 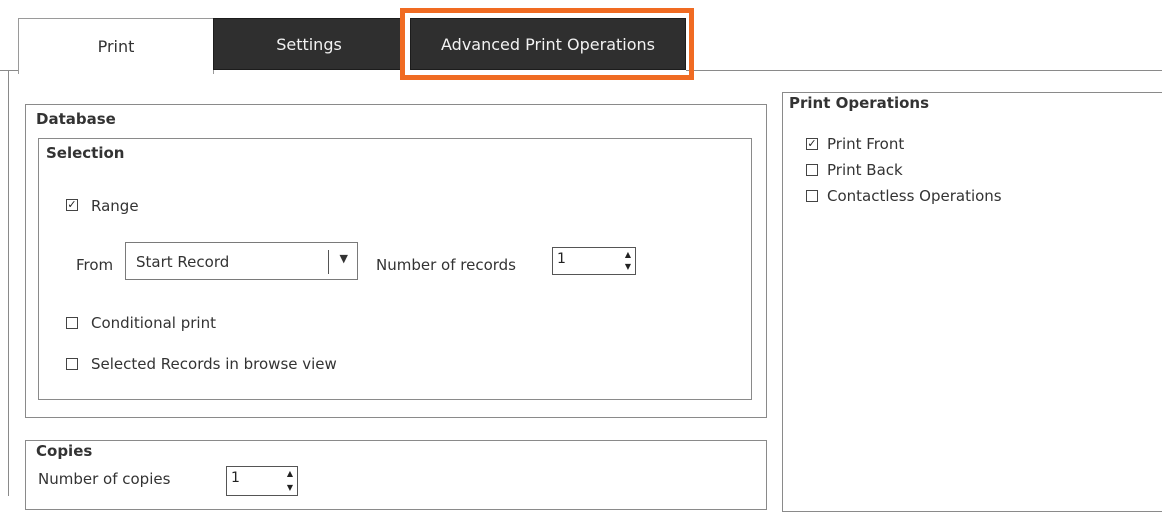 I want to click on tab-settings: Settings, so click(x=309, y=44).